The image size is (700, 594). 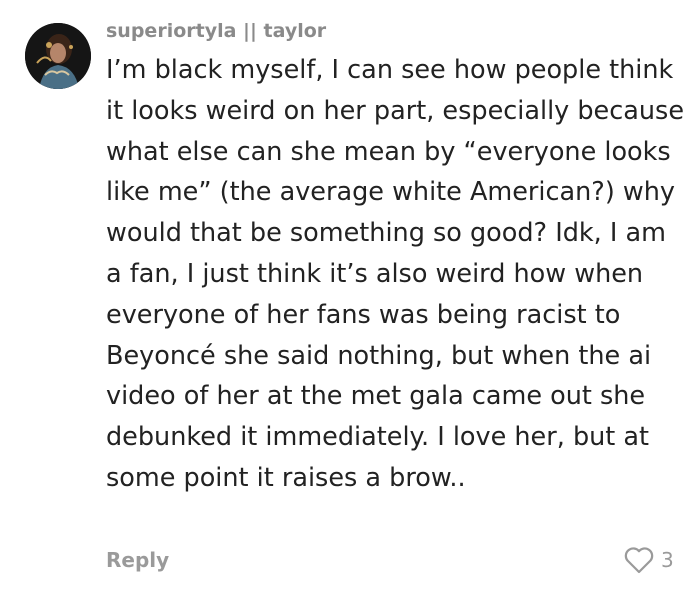 I want to click on avatar-image, so click(x=58, y=56).